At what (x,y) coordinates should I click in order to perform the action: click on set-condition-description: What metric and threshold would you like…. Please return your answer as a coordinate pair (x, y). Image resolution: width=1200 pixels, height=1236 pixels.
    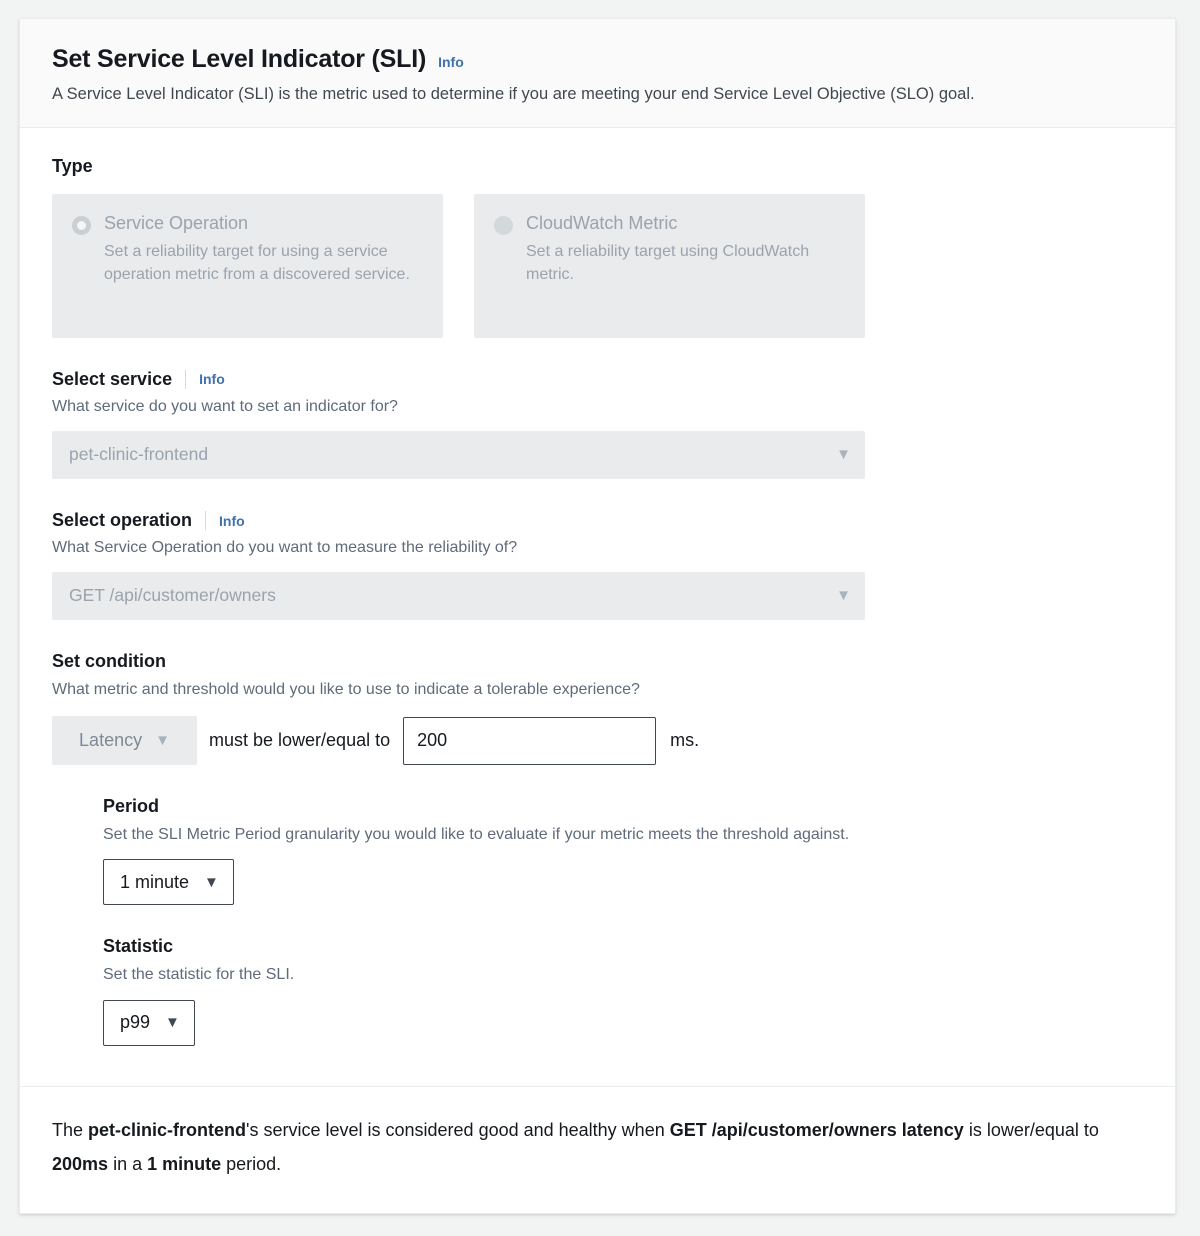
    Looking at the image, I should click on (346, 689).